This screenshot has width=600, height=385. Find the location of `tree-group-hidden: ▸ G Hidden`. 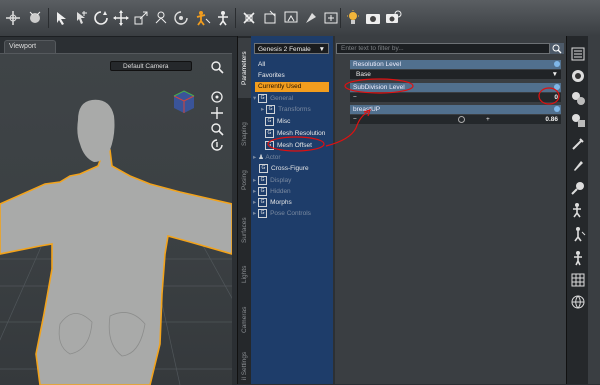

tree-group-hidden: ▸ G Hidden is located at coordinates (272, 192).